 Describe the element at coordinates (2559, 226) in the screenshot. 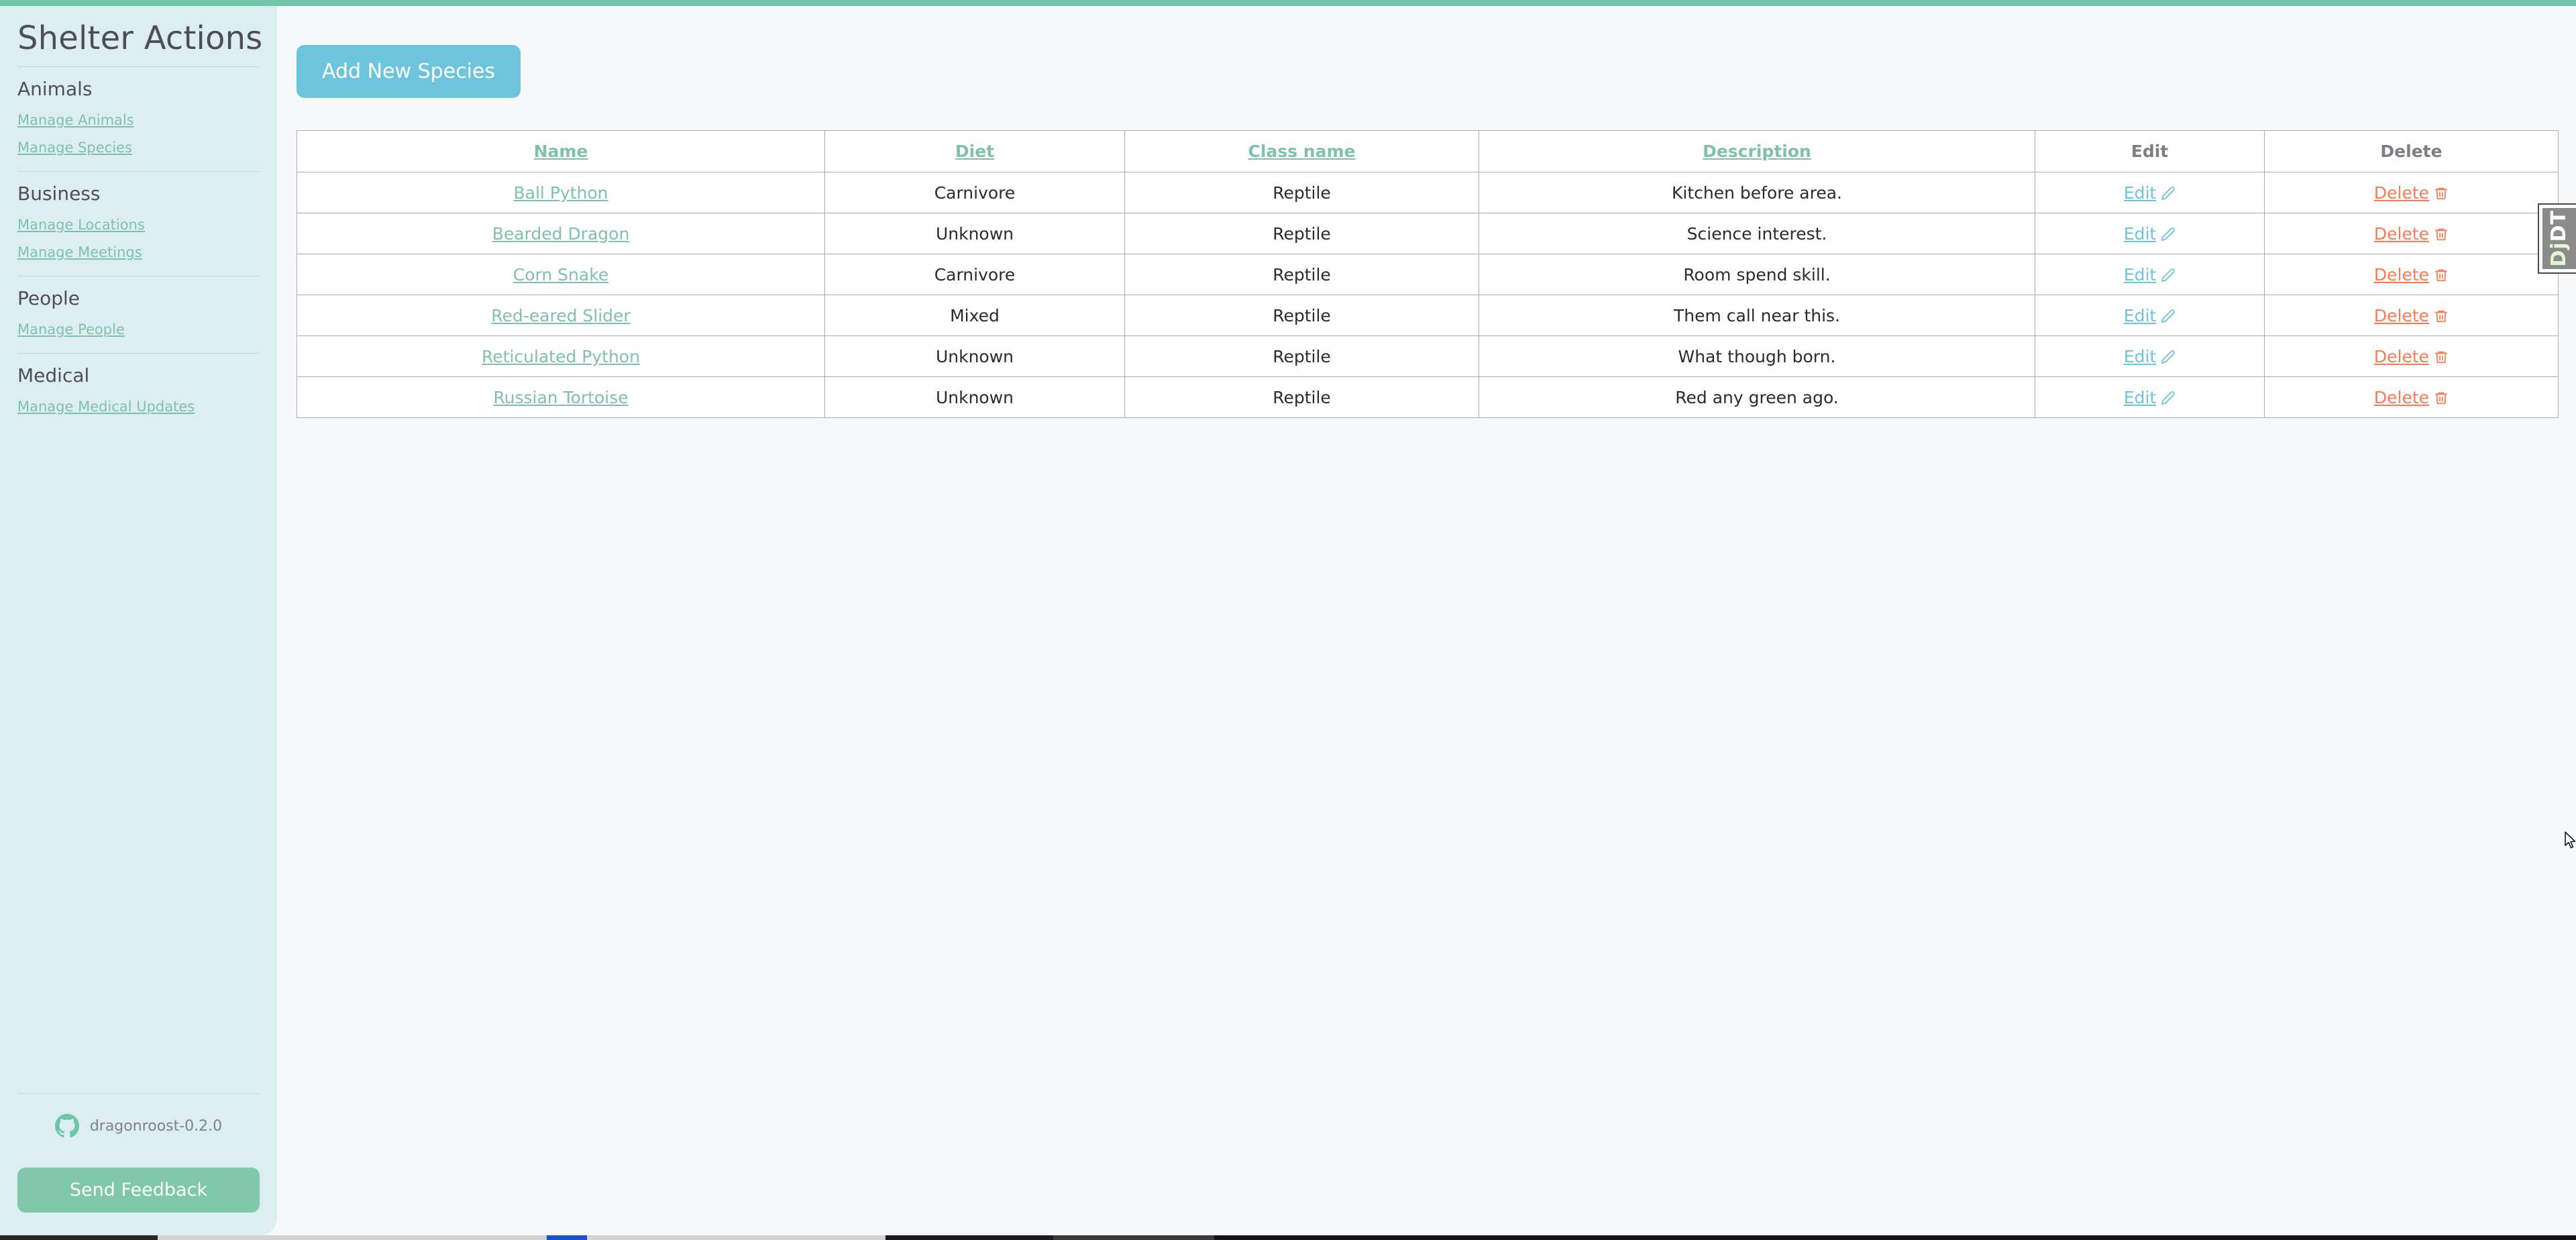

I see `djdt-suffix: DT` at that location.